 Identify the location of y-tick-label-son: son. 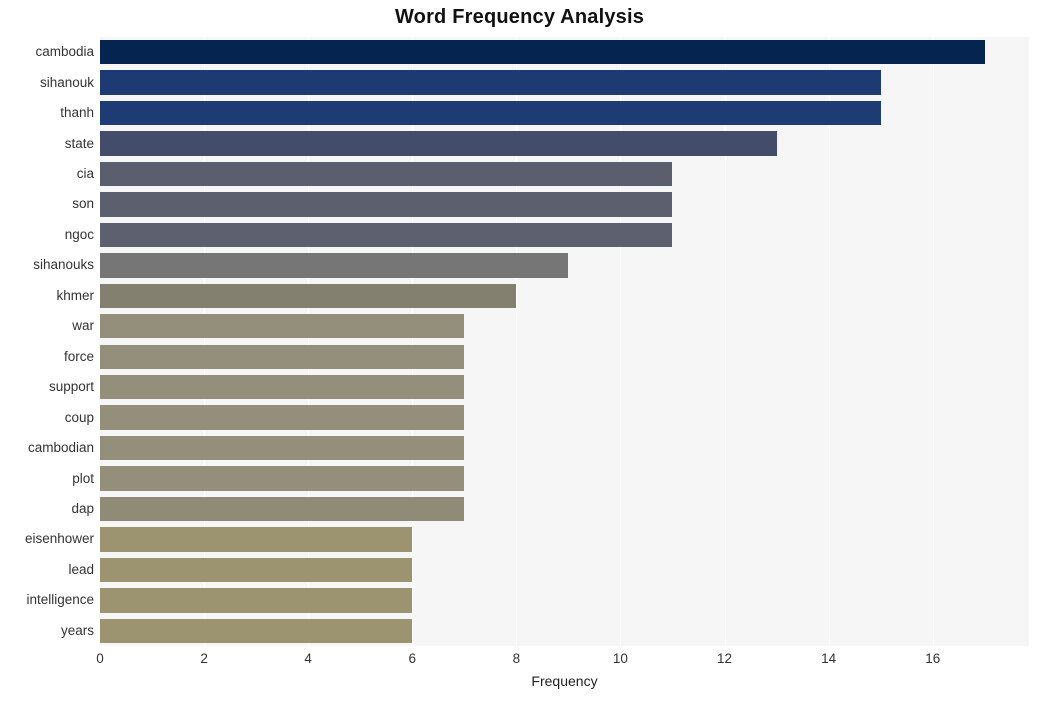
(83, 204).